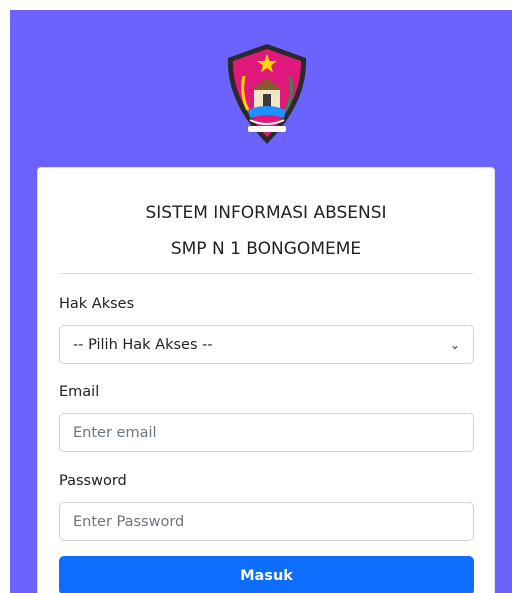  What do you see at coordinates (79, 392) in the screenshot?
I see `email-label: Email` at bounding box center [79, 392].